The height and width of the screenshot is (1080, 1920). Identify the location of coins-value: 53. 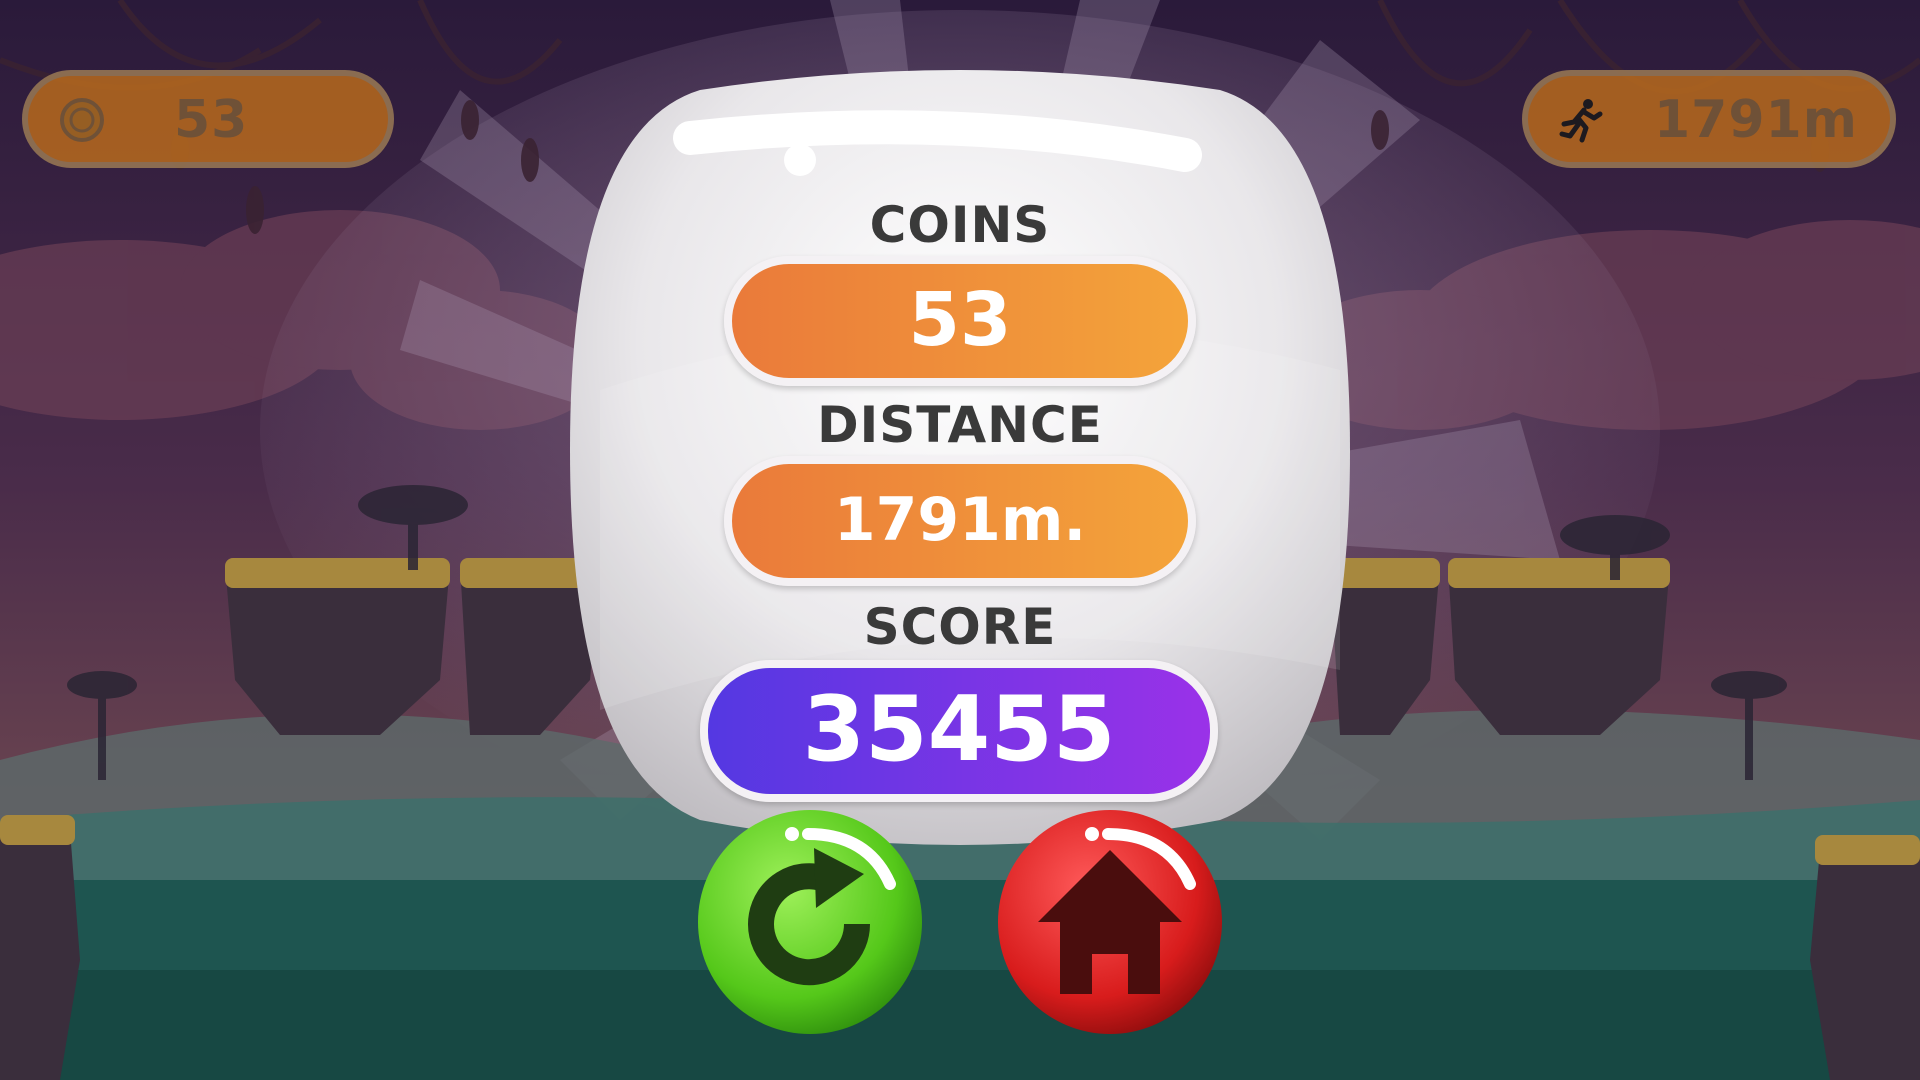
(960, 320).